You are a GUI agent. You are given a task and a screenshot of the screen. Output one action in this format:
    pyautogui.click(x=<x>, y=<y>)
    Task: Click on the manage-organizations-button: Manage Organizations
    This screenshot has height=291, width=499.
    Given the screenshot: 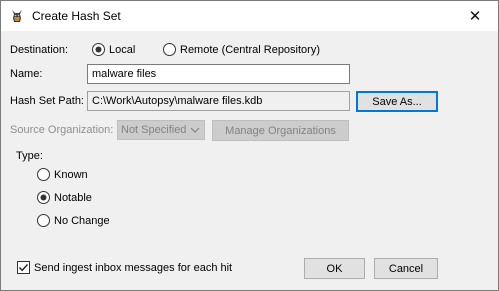 What is the action you would take?
    pyautogui.click(x=280, y=130)
    